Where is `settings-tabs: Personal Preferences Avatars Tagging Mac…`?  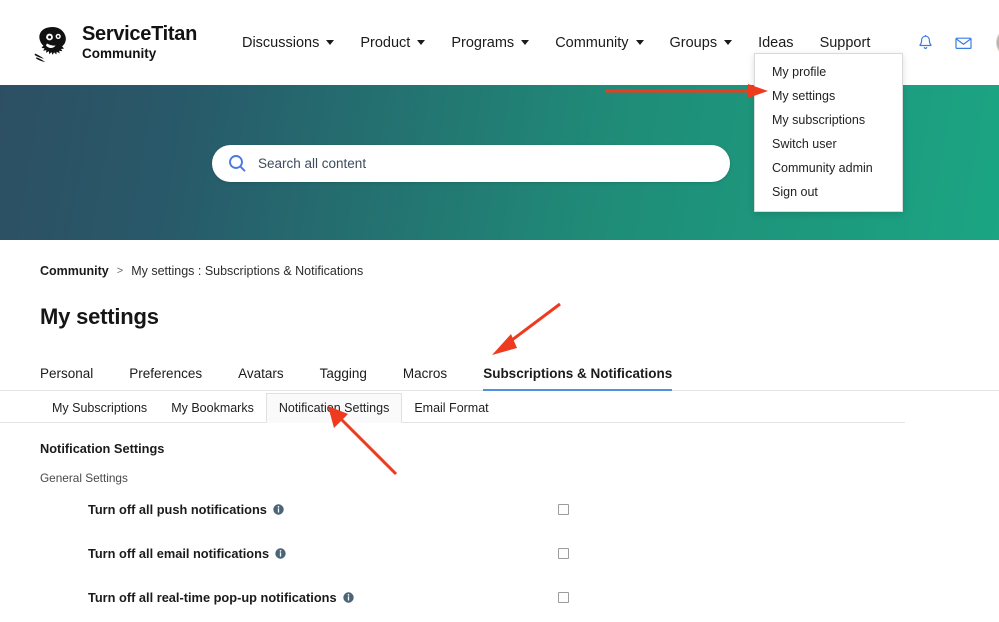
settings-tabs: Personal Preferences Avatars Tagging Mac… is located at coordinates (499, 373).